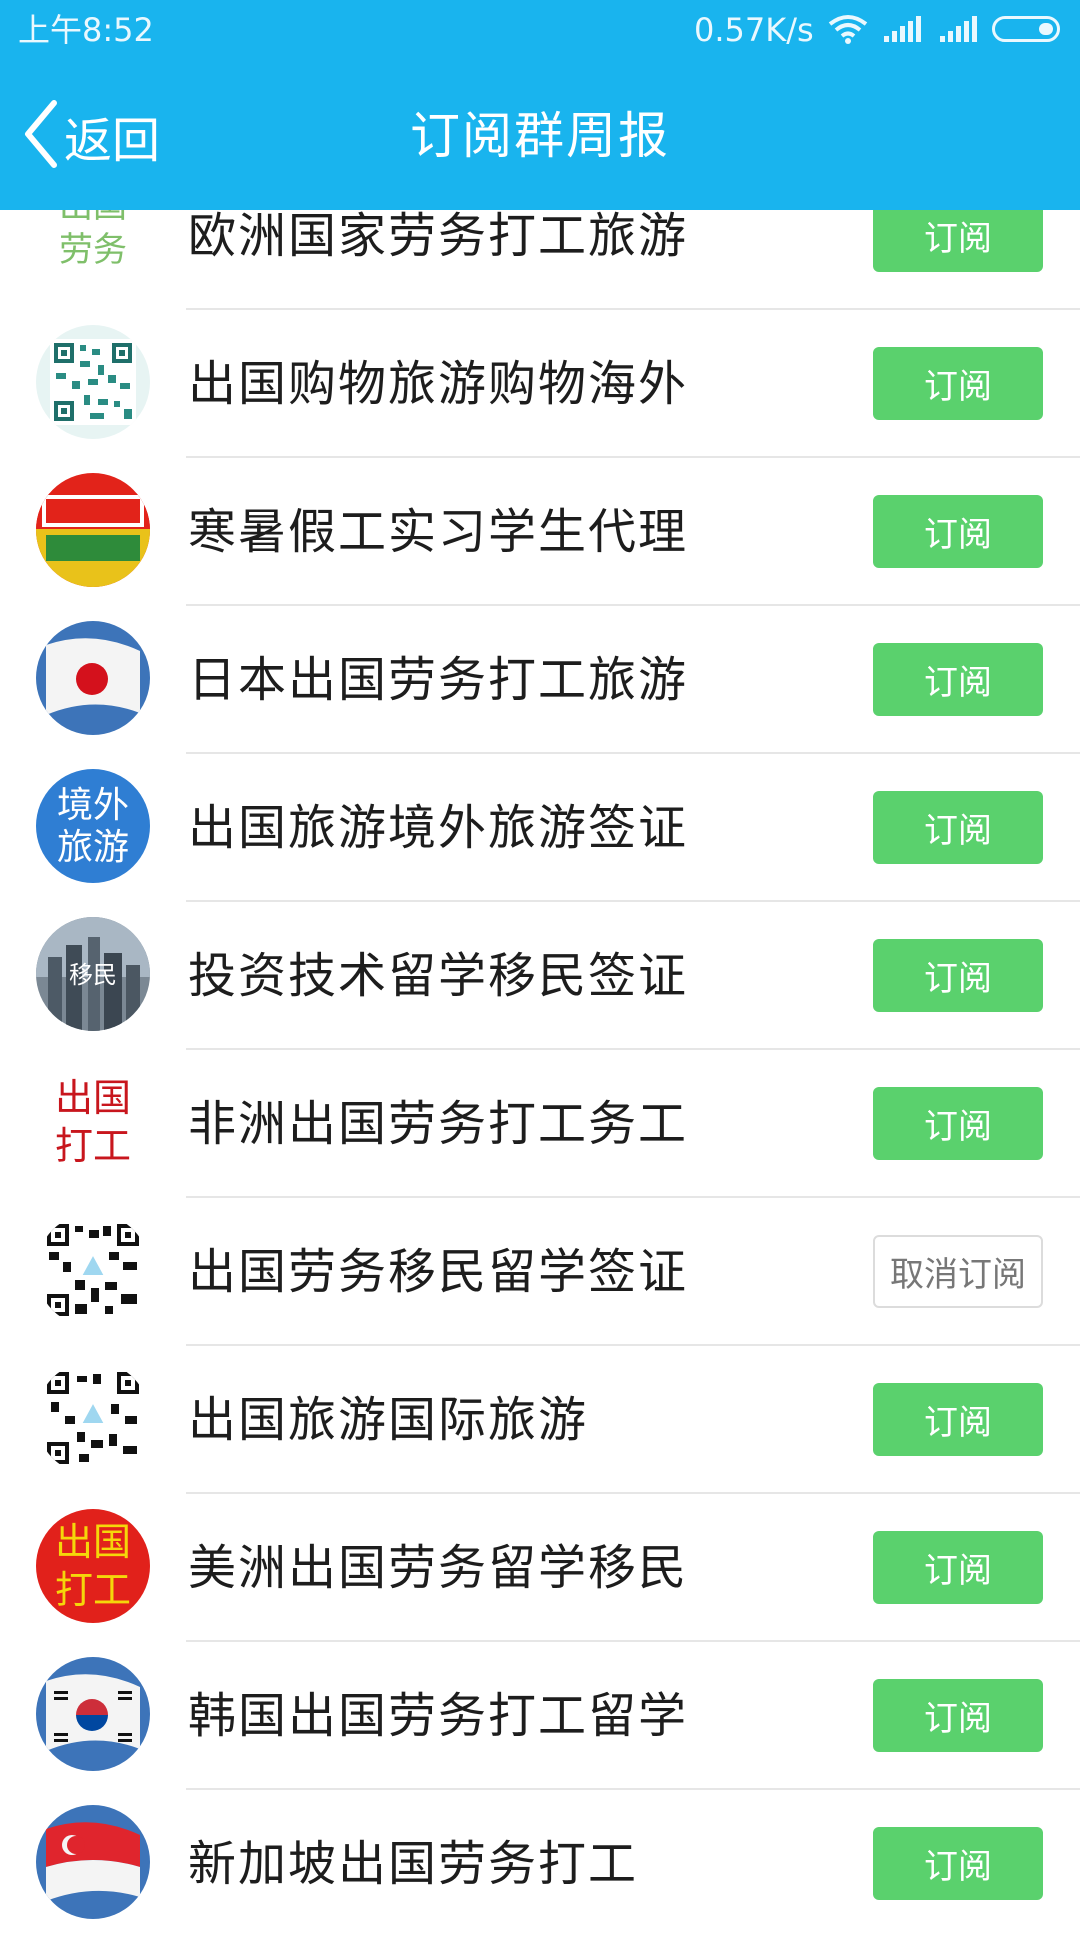 This screenshot has width=1080, height=1938. I want to click on app-header: 上午8:52 0.57K/s 返回 订阅群周报, so click(540, 105).